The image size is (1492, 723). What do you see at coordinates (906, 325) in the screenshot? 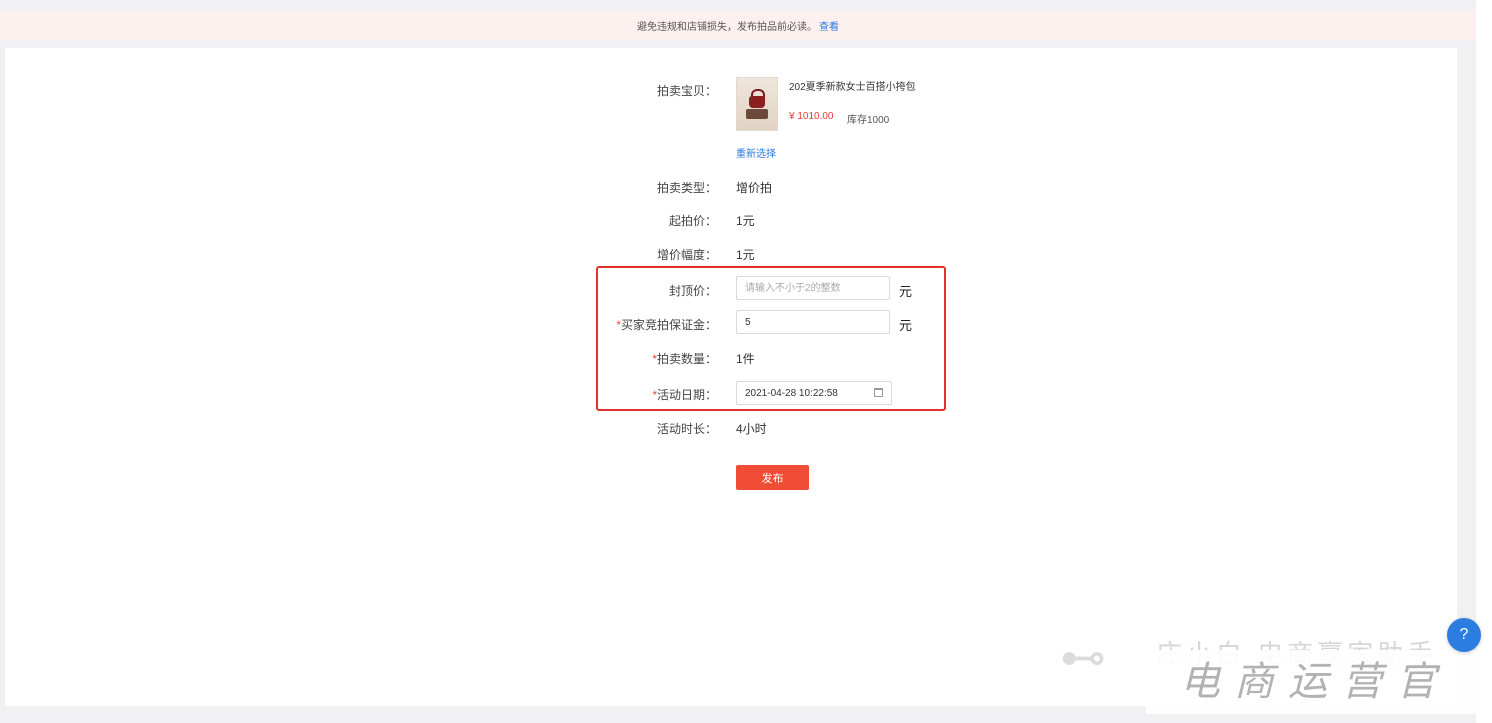
I see `deposit-unit: 元` at bounding box center [906, 325].